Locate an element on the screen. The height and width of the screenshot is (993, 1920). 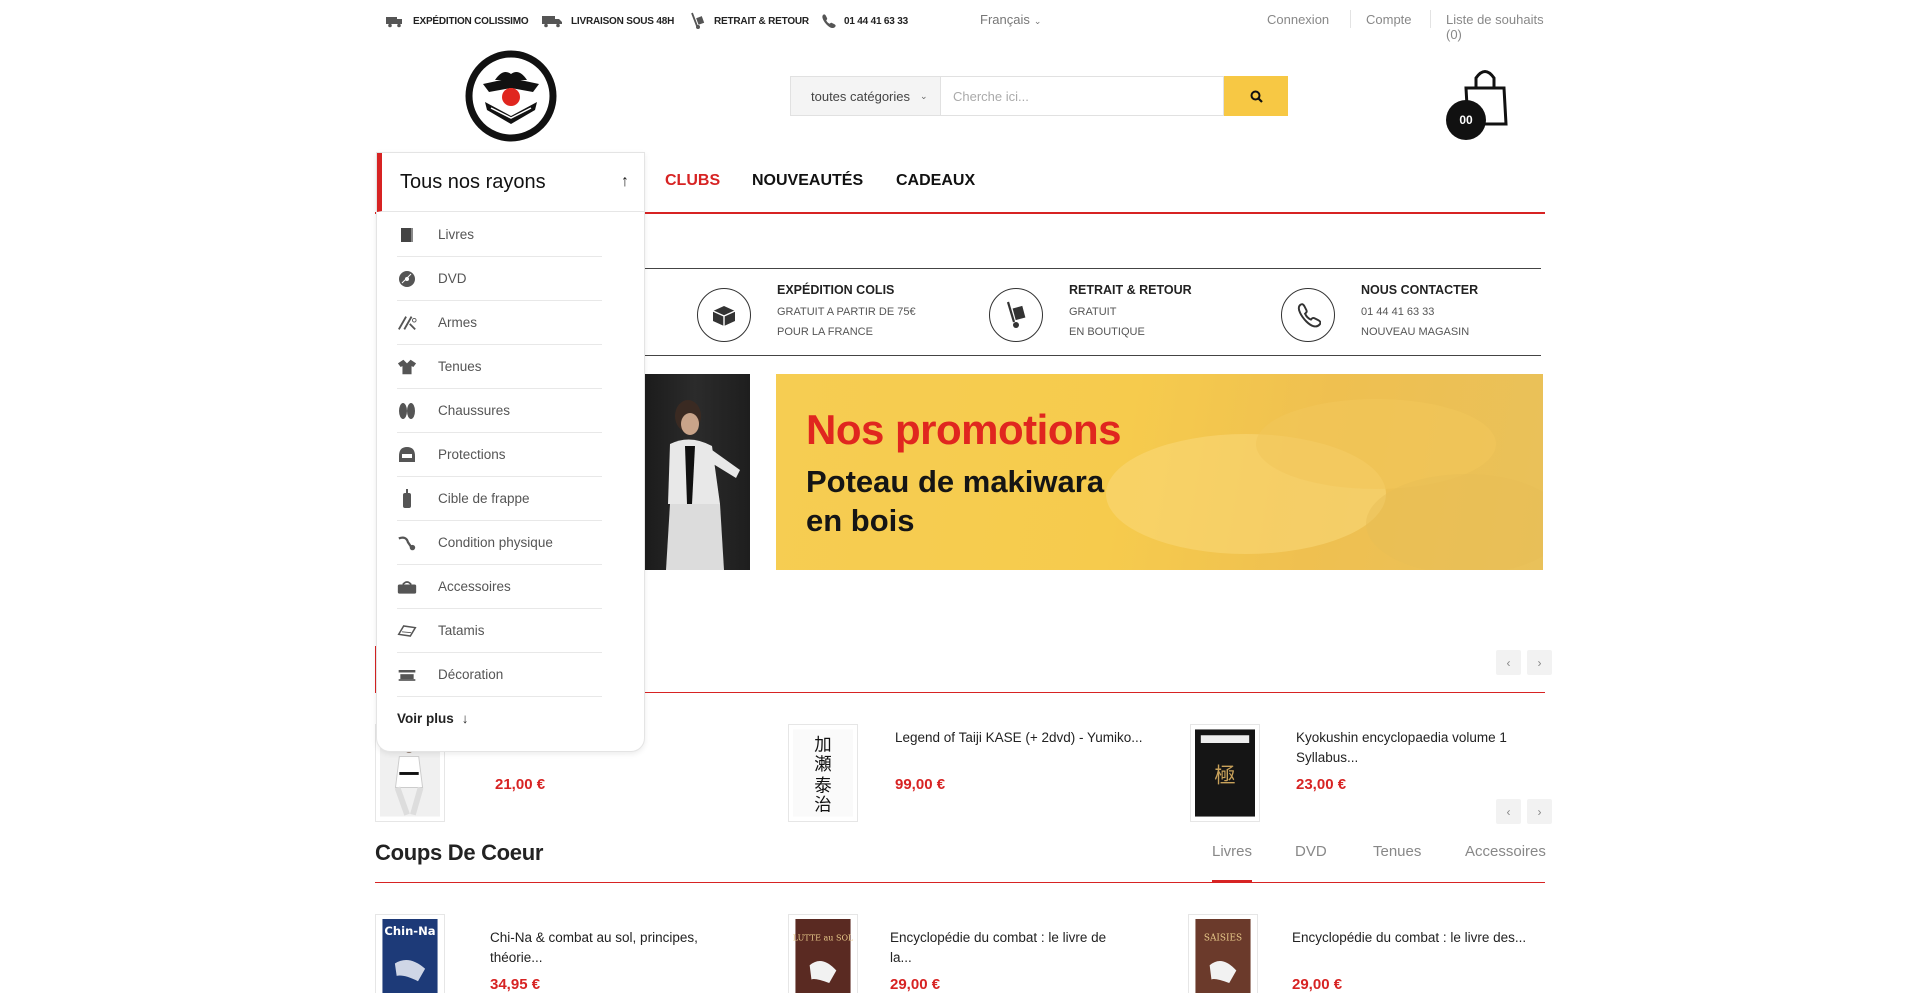
menu-item-label: Chaussures is located at coordinates (474, 410).